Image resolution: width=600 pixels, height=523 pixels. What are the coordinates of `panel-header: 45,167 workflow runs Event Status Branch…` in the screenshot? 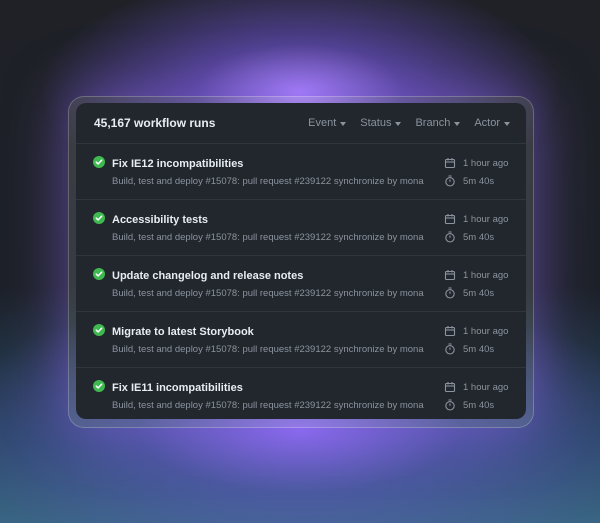 It's located at (301, 123).